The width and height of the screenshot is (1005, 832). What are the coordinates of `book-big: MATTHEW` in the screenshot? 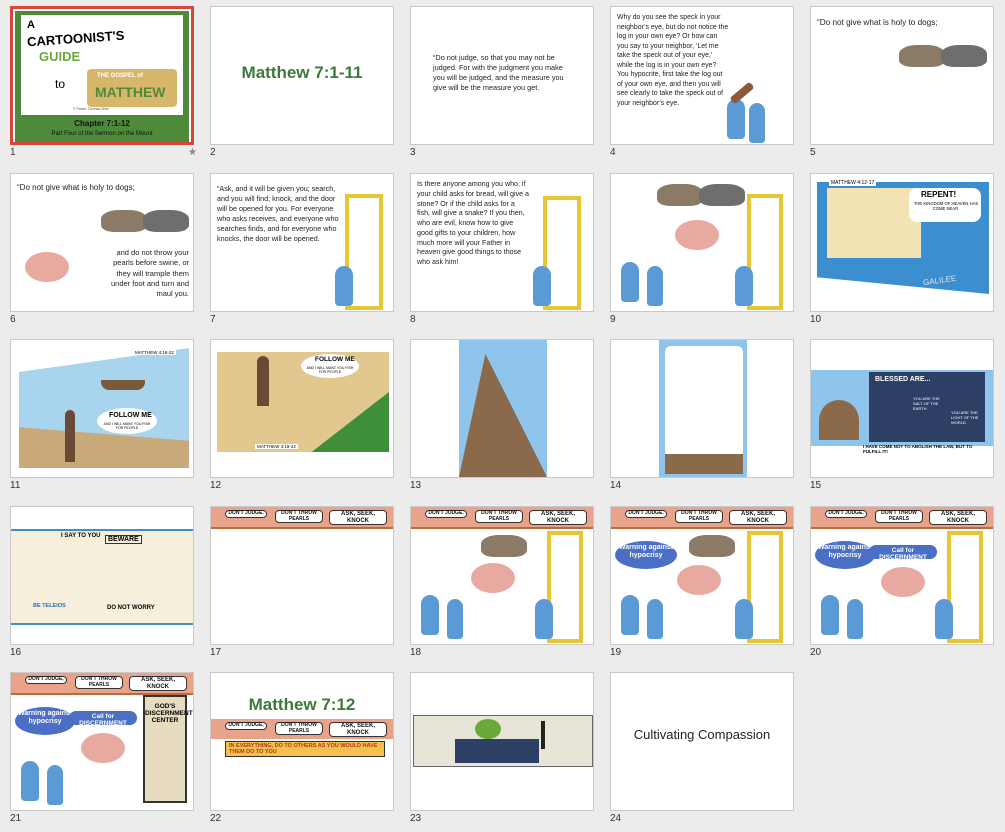 It's located at (130, 92).